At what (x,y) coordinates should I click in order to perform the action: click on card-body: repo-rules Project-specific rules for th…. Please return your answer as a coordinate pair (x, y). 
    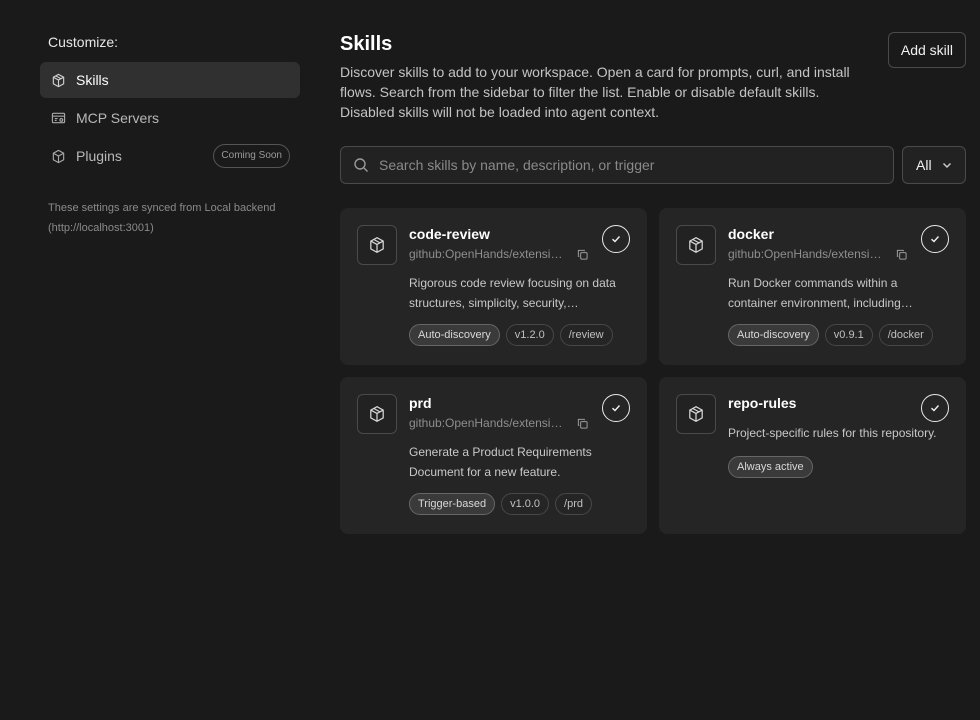
    Looking at the image, I should click on (839, 435).